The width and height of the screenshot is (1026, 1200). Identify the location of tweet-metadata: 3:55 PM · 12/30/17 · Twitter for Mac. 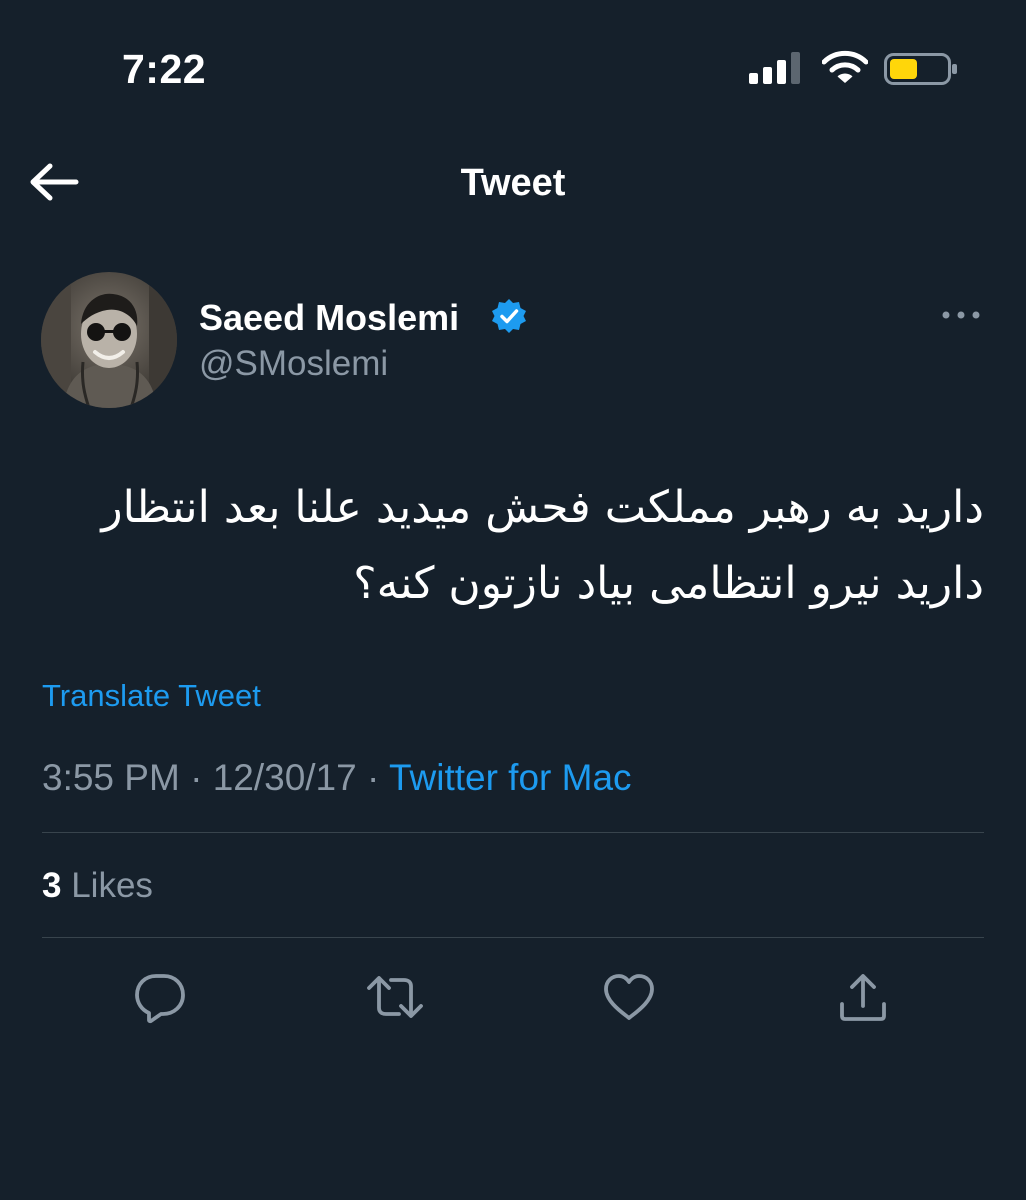
(337, 778).